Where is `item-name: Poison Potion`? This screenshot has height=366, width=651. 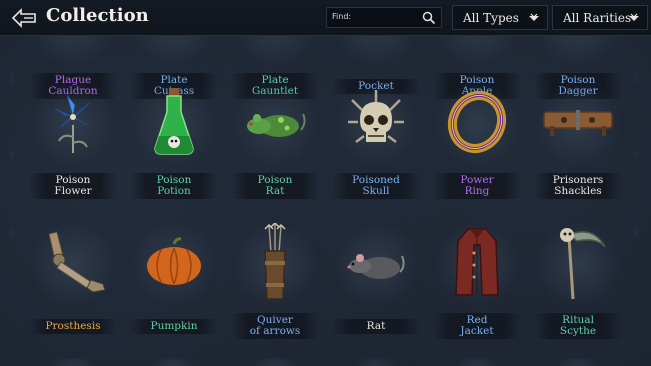 item-name: Poison Potion is located at coordinates (174, 186).